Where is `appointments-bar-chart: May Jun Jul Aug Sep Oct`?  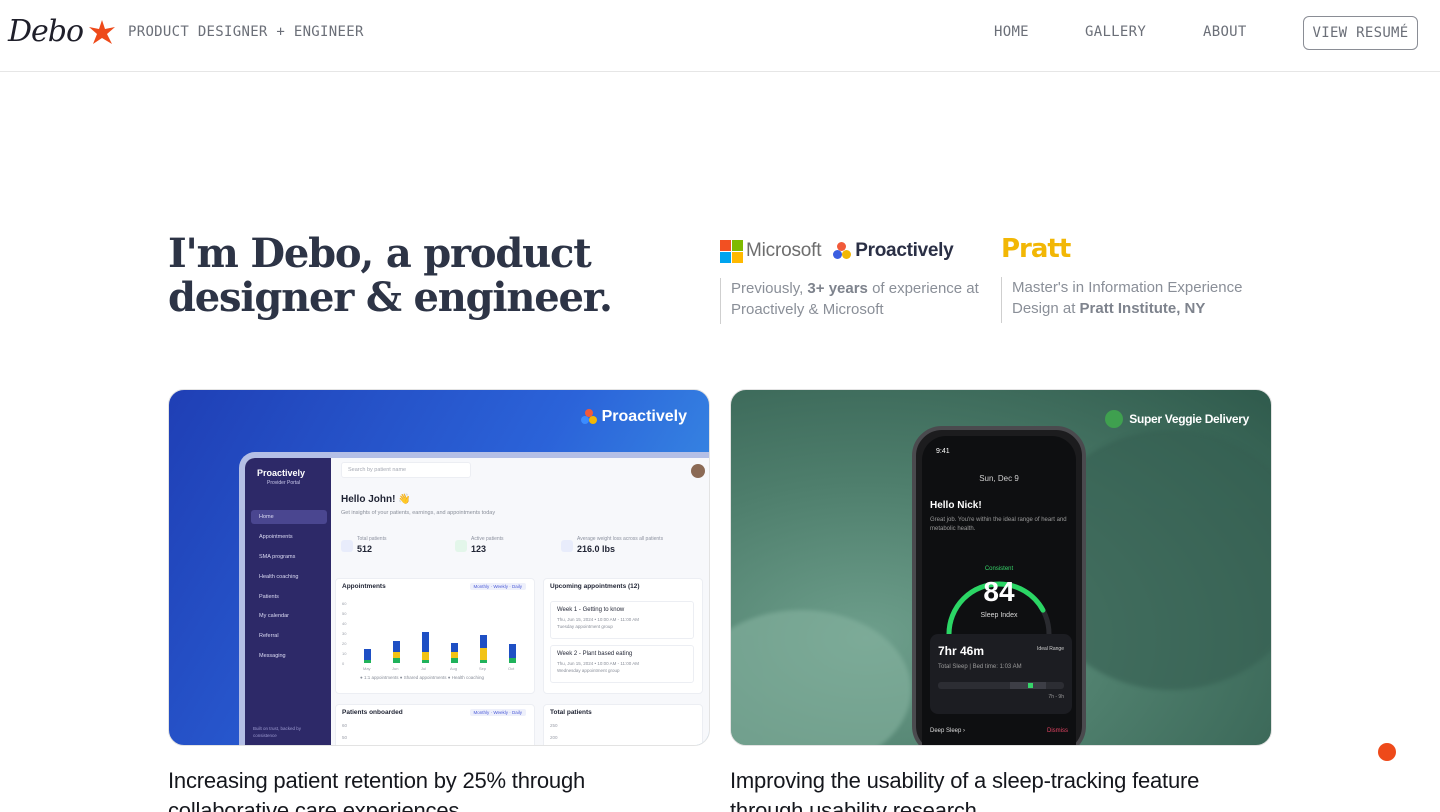 appointments-bar-chart: May Jun Jul Aug Sep Oct is located at coordinates (440, 637).